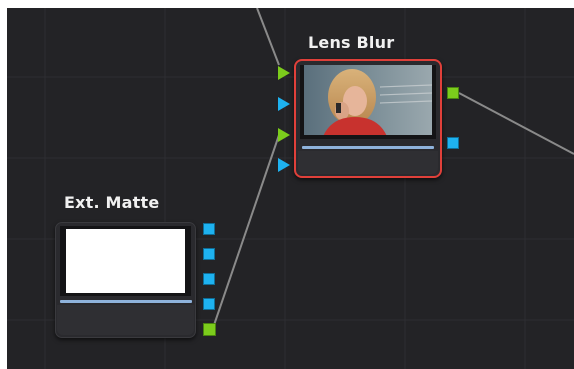  Describe the element at coordinates (368, 162) in the screenshot. I see `lens-blur-footer` at that location.